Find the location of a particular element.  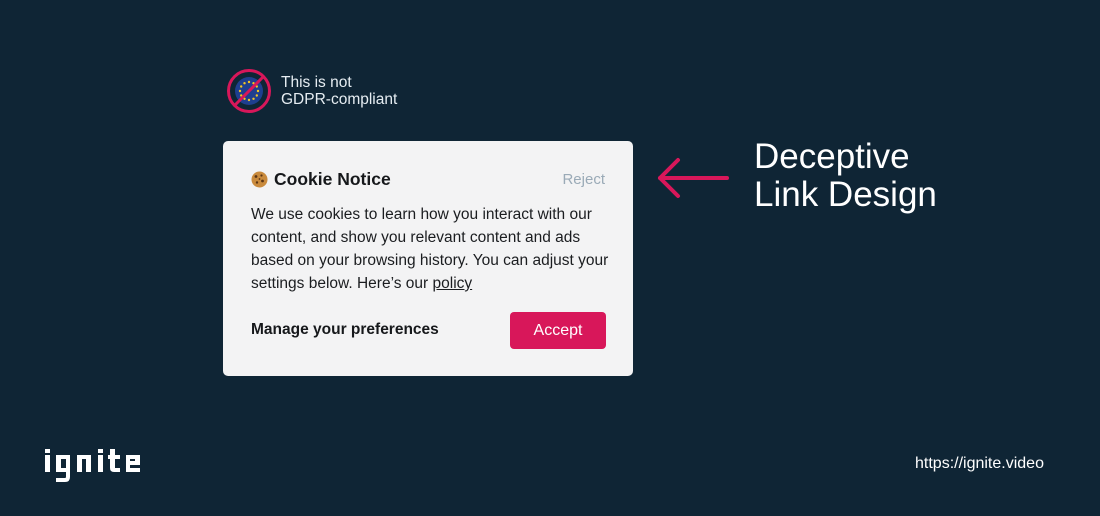

ignite-logo: ignite is located at coordinates (91, 463).